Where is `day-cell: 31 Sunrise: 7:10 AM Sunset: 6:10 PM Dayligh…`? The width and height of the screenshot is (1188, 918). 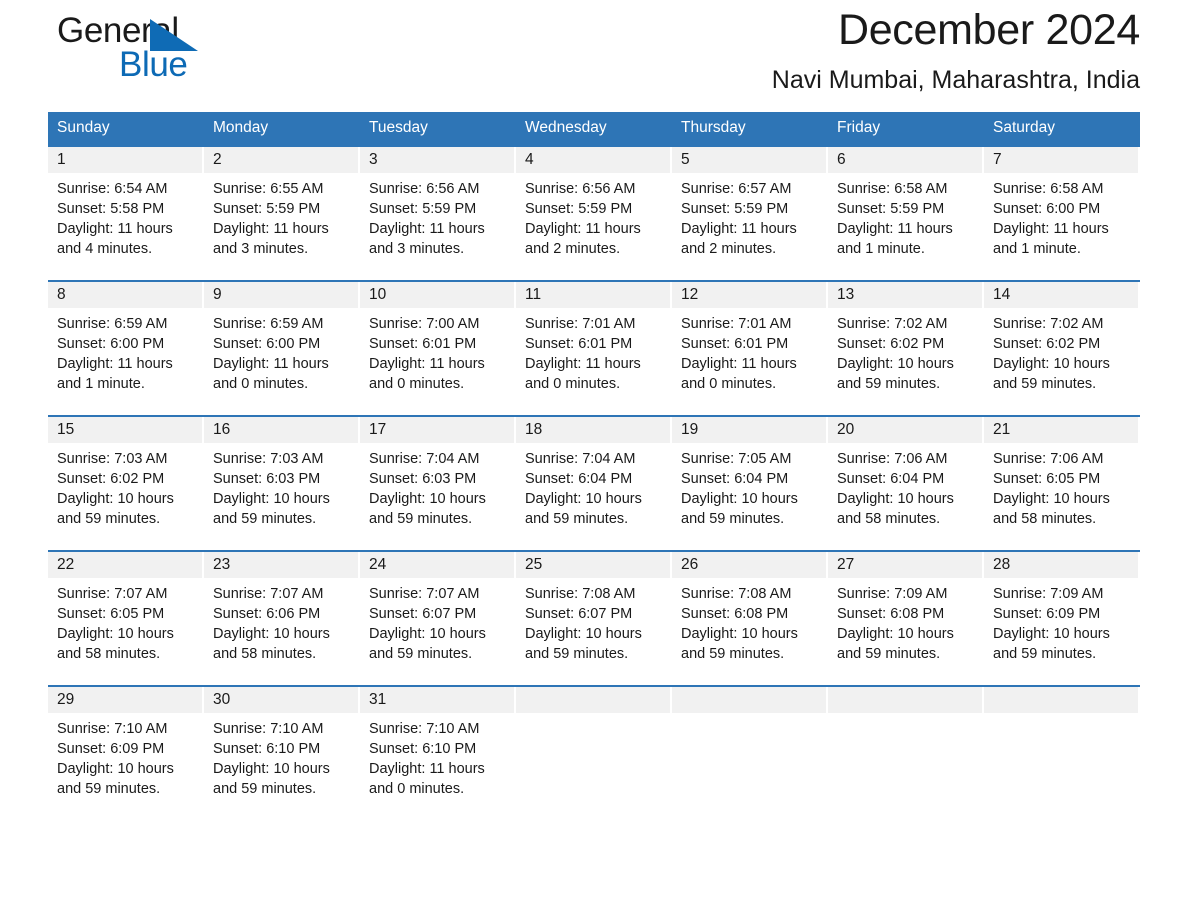
day-cell: 31 Sunrise: 7:10 AM Sunset: 6:10 PM Dayligh… is located at coordinates (438, 746).